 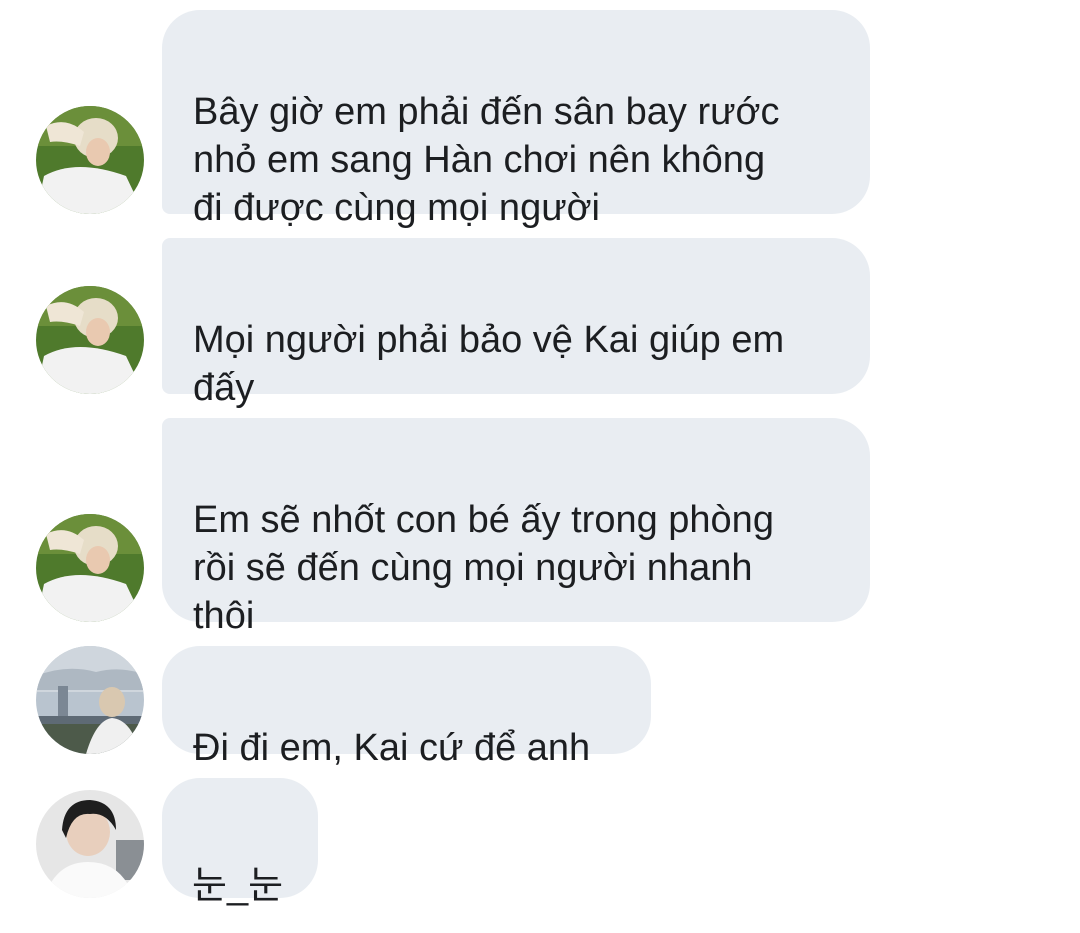 I want to click on avatar-dark-hair-man-image, so click(x=90, y=844).